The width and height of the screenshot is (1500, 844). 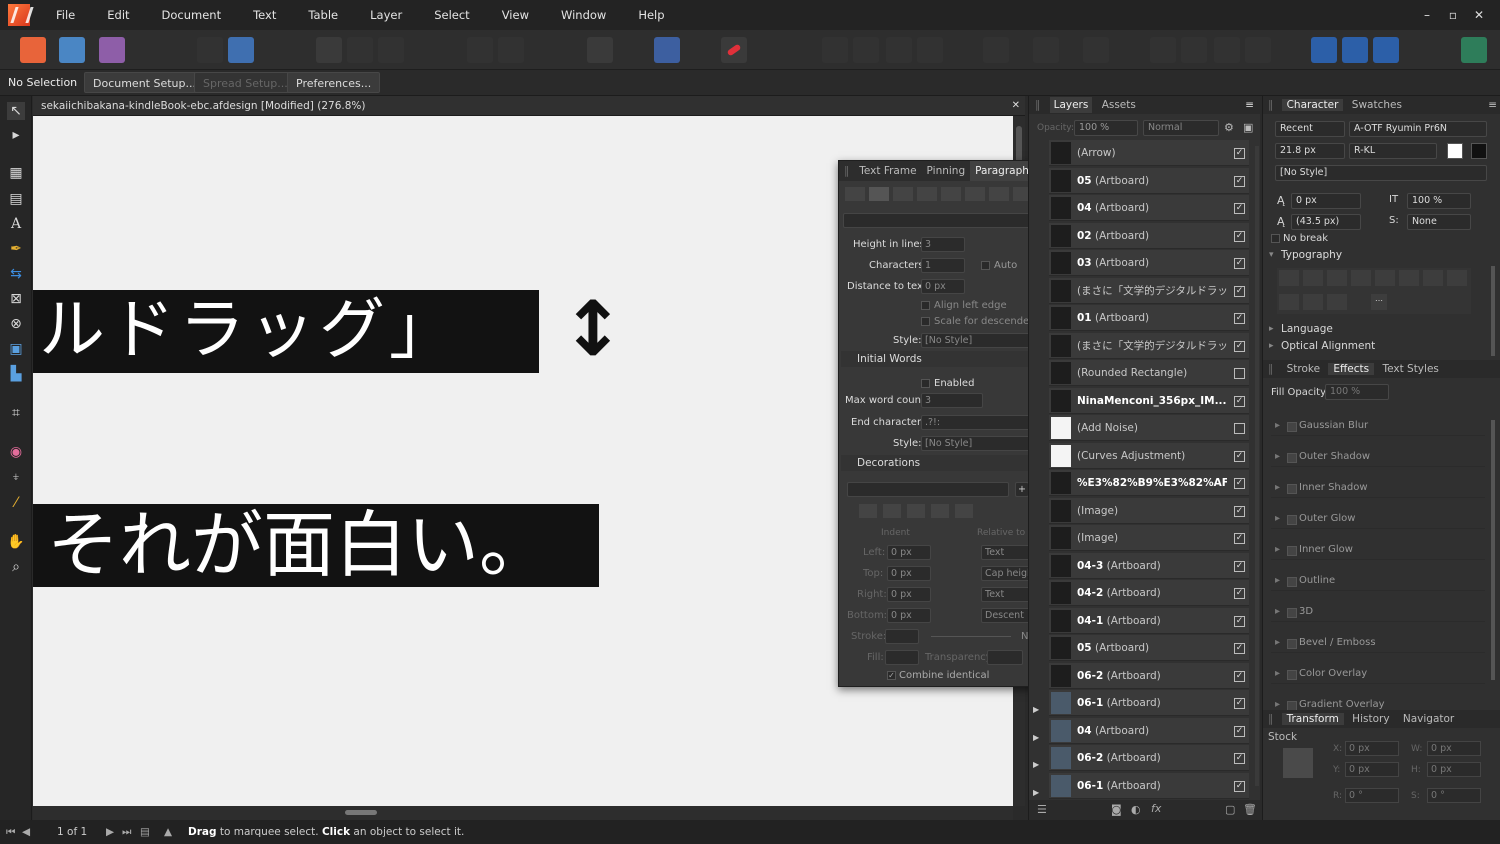 I want to click on layer-row: NinaMenconi_356px_IM... ✓, so click(x=1149, y=400).